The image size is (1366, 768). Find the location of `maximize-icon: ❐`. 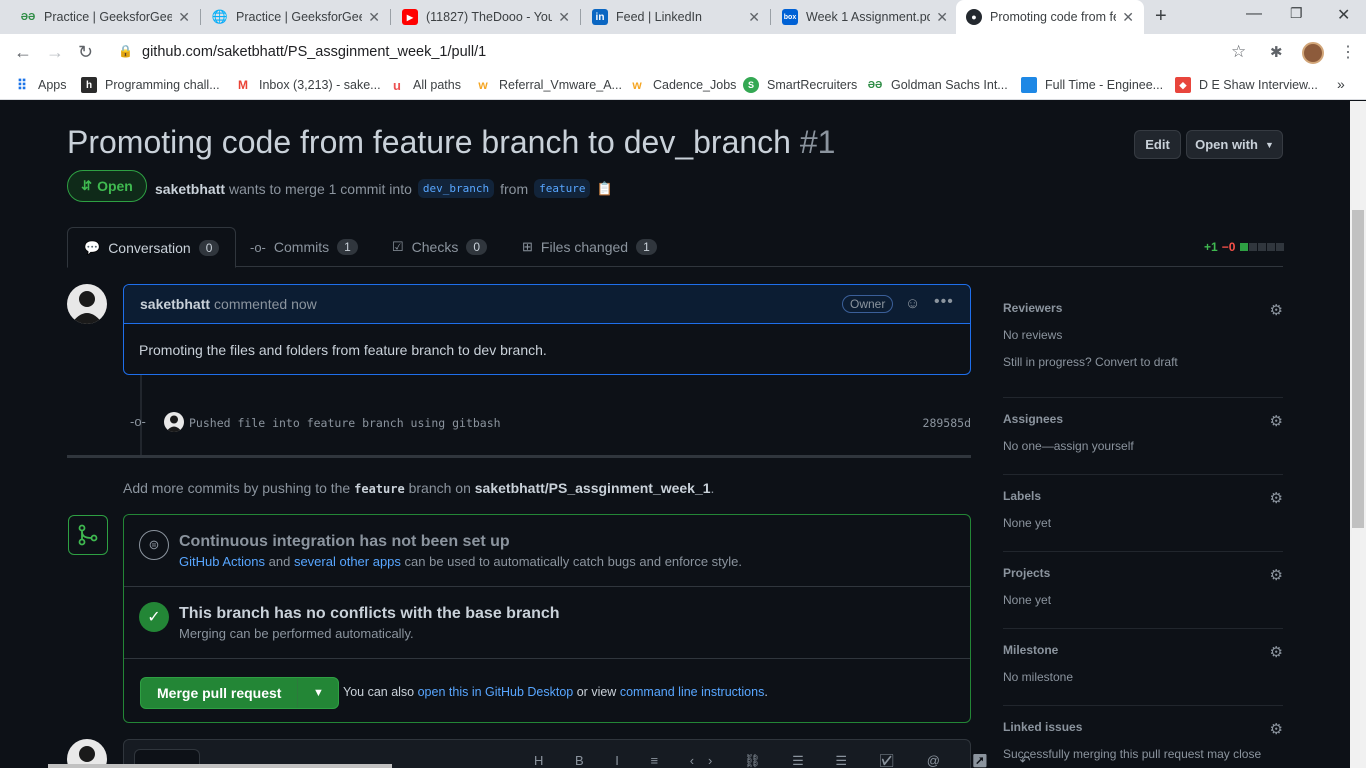

maximize-icon: ❐ is located at coordinates (1296, 13).